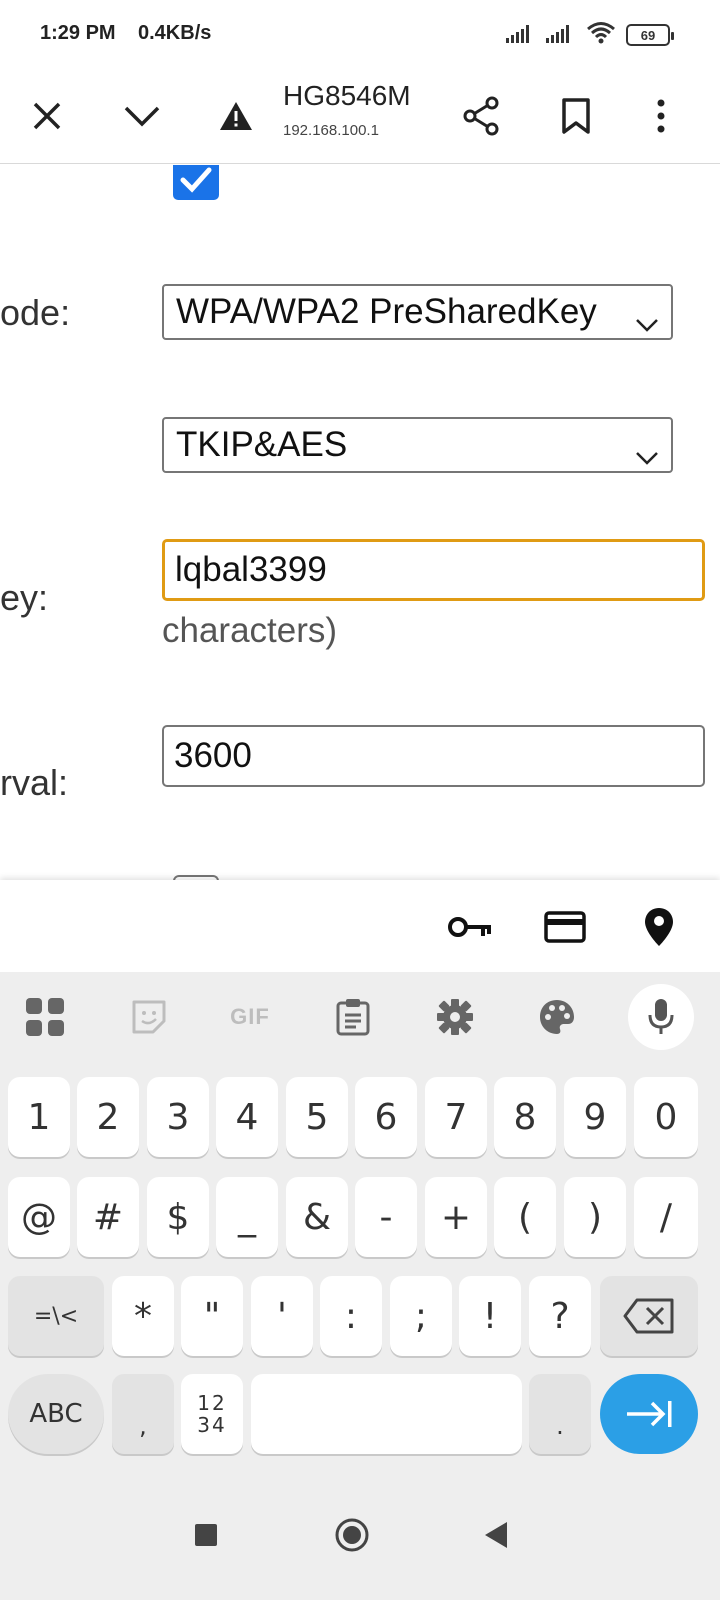 Image resolution: width=720 pixels, height=1600 pixels. Describe the element at coordinates (149, 1017) in the screenshot. I see `sticker-icon` at that location.